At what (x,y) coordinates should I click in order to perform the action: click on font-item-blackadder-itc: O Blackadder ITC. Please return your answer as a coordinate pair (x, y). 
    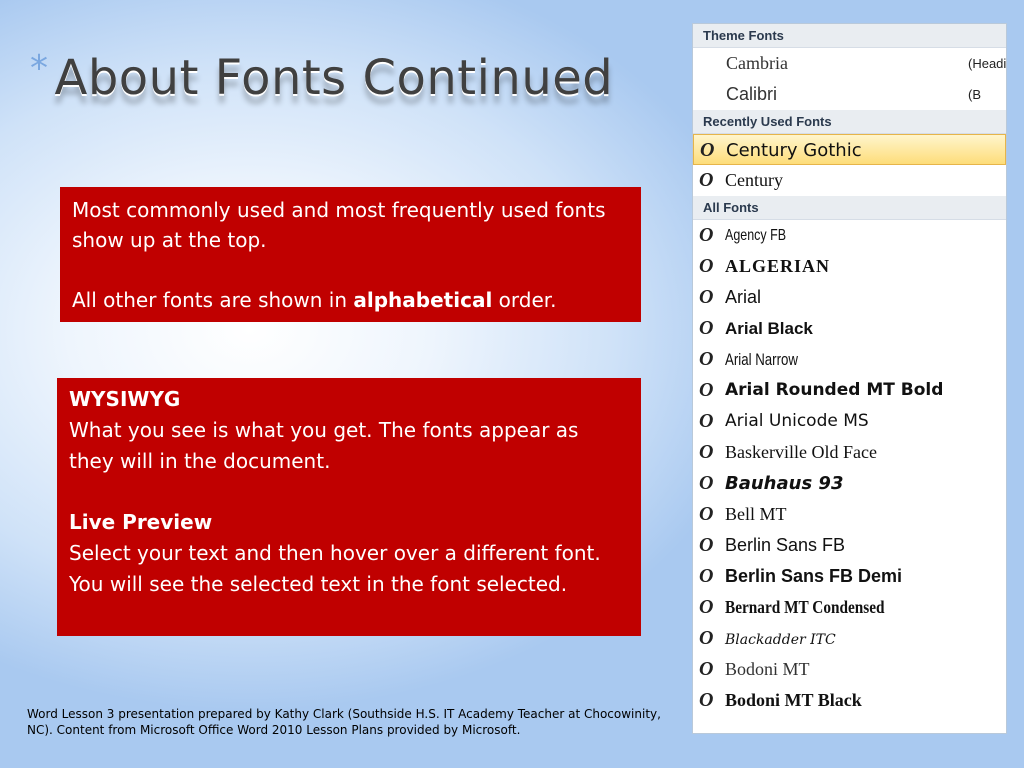
    Looking at the image, I should click on (849, 638).